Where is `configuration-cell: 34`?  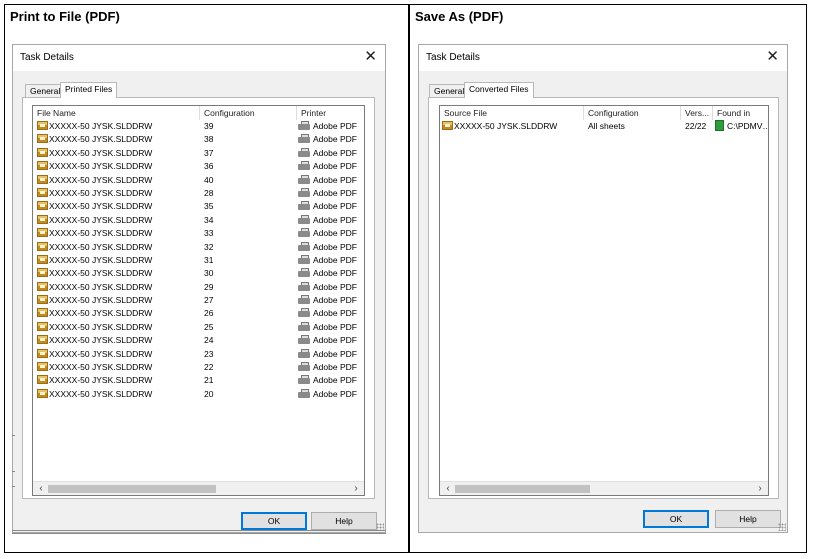 configuration-cell: 34 is located at coordinates (209, 219).